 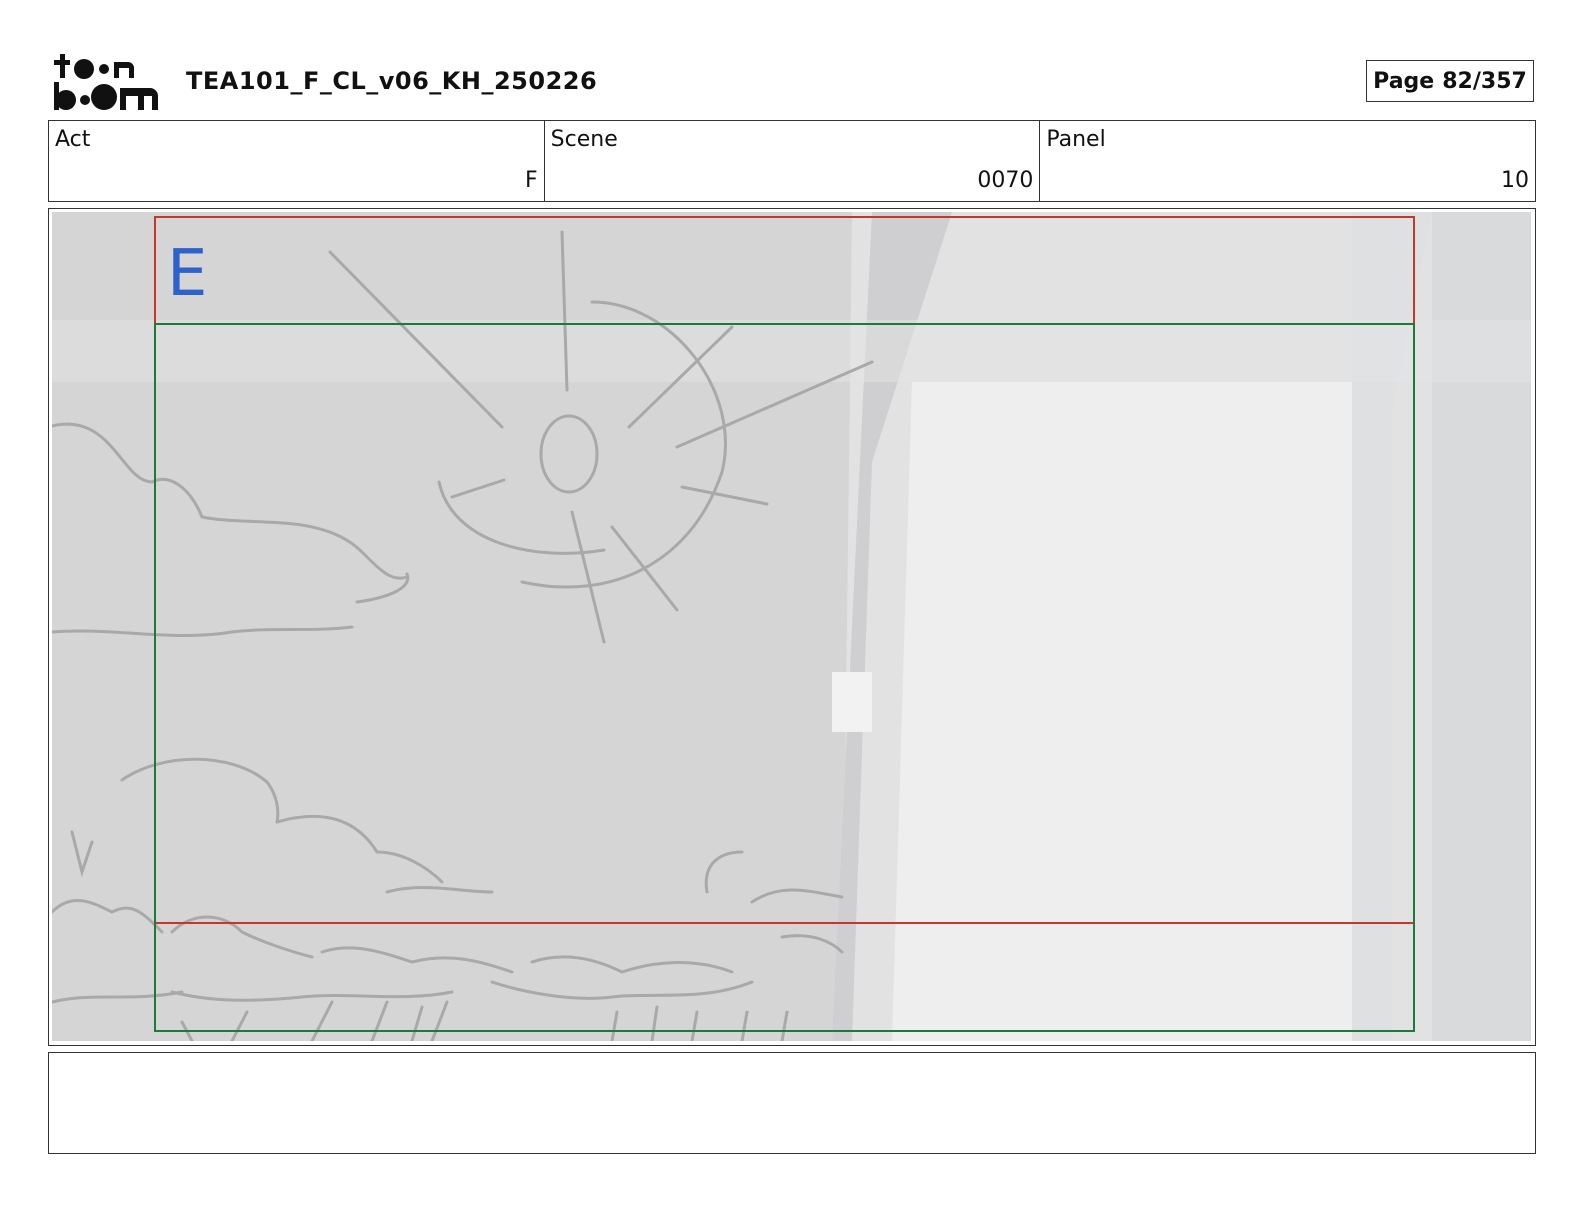 What do you see at coordinates (584, 139) in the screenshot?
I see `scene-label: Scene` at bounding box center [584, 139].